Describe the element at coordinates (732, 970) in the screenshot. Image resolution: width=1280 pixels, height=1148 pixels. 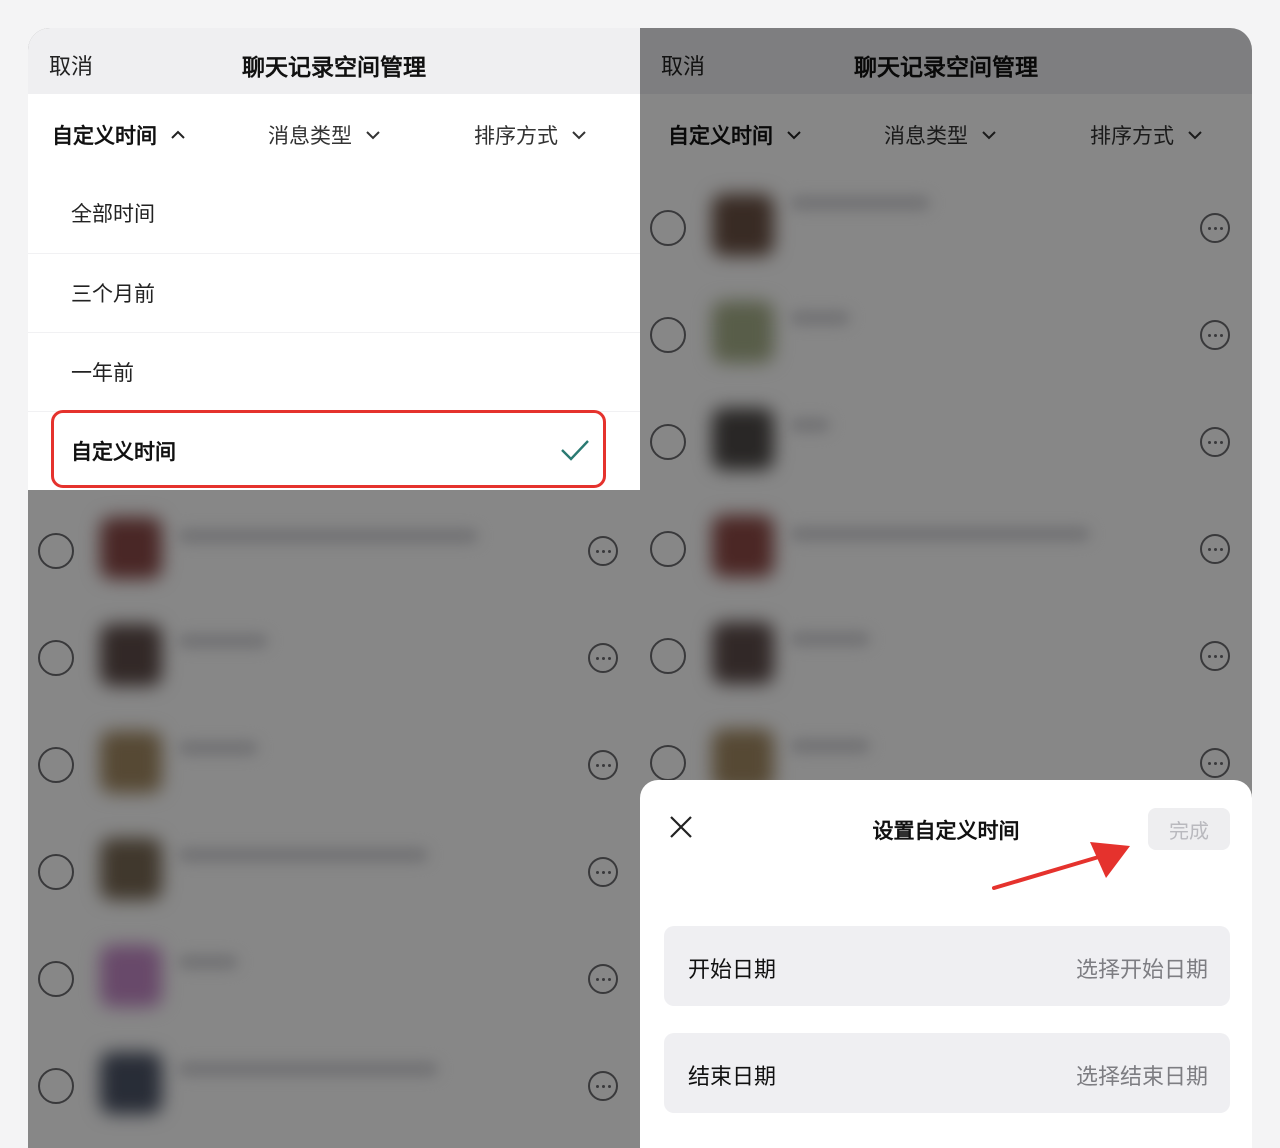
I see `start-date-label: 开始日期` at that location.